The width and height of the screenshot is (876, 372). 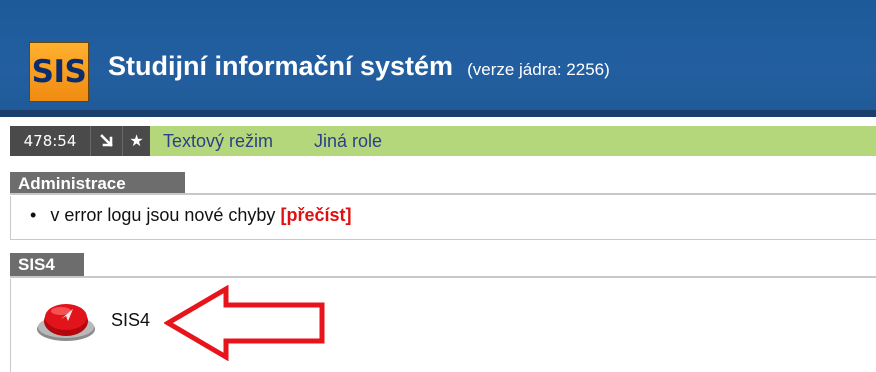 I want to click on other-role-link: Jiná role, so click(x=348, y=141).